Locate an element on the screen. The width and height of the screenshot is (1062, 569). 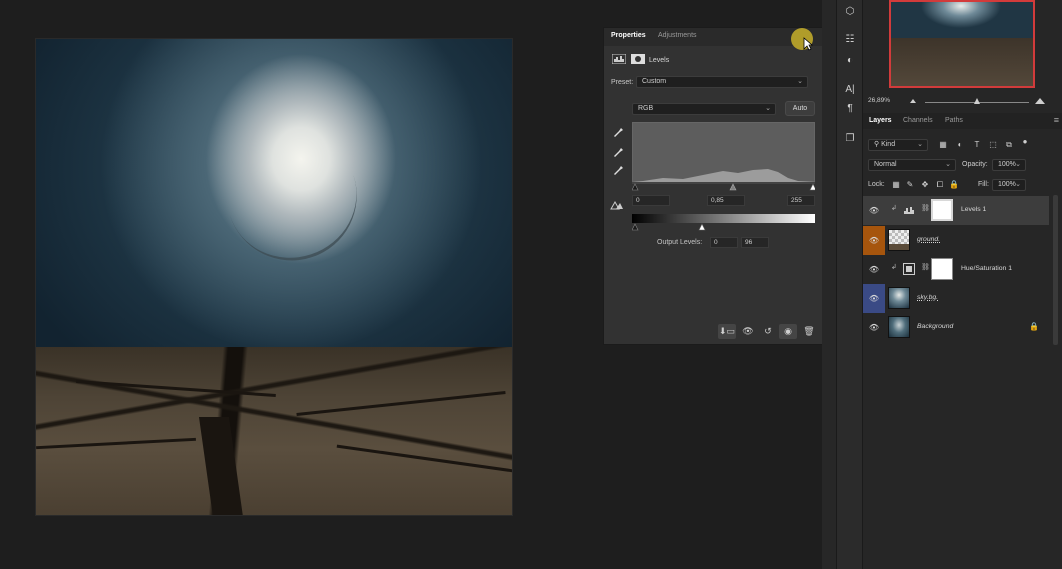
filter-kind-dropdown: ⚲ Kind ⌄ is located at coordinates (898, 145).